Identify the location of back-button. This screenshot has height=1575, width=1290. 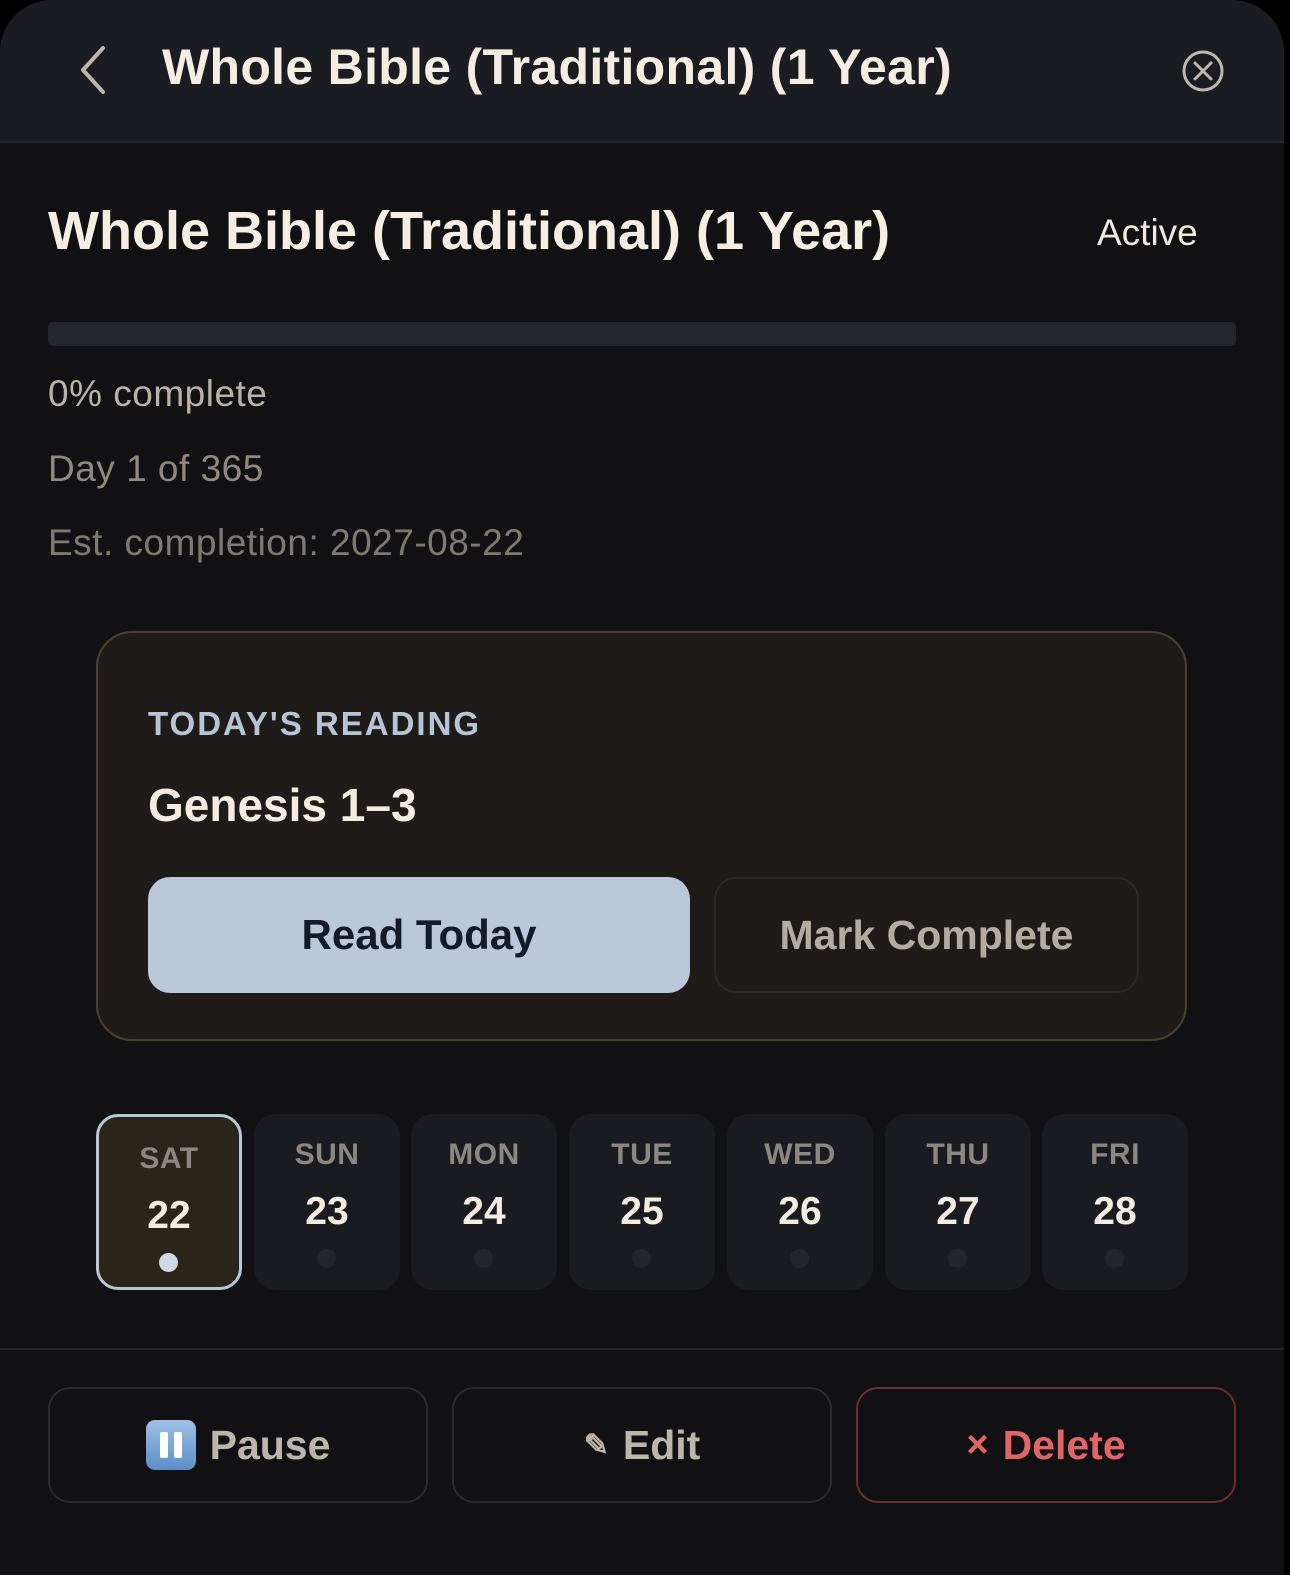
(93, 70).